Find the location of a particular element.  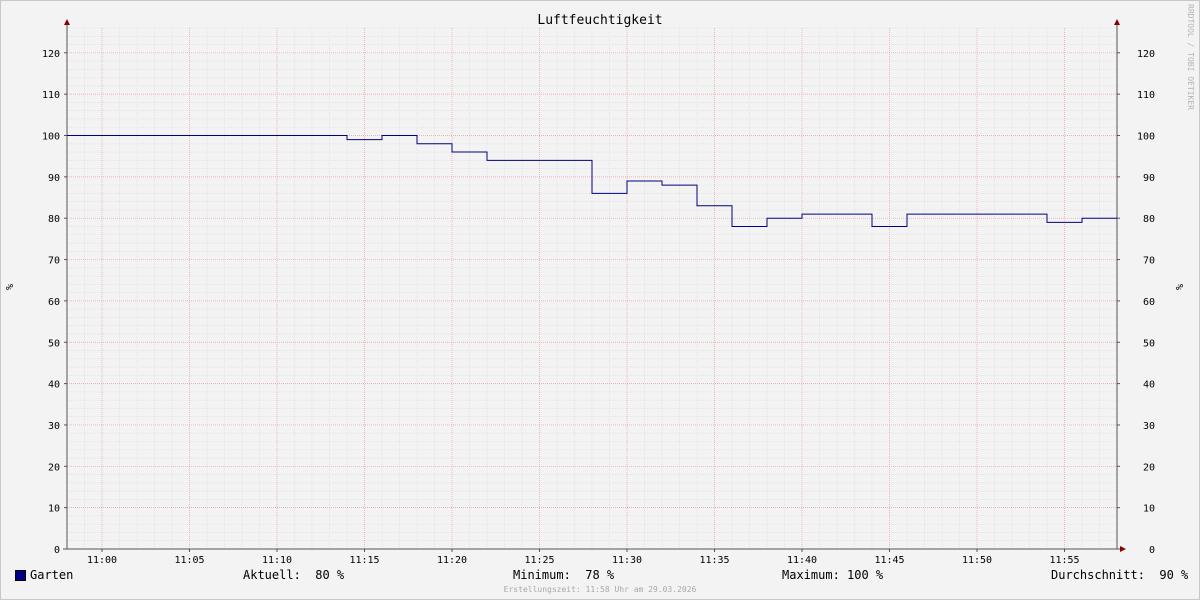

x-axis-arrow is located at coordinates (1123, 549).